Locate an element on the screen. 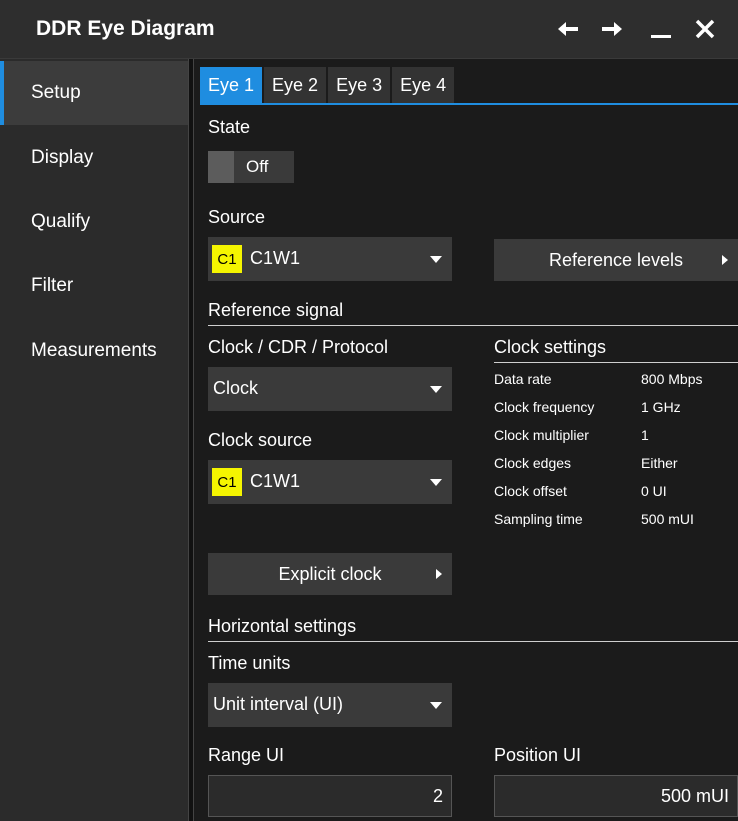 This screenshot has height=821, width=738. data-rate-key: Data rate is located at coordinates (523, 379).